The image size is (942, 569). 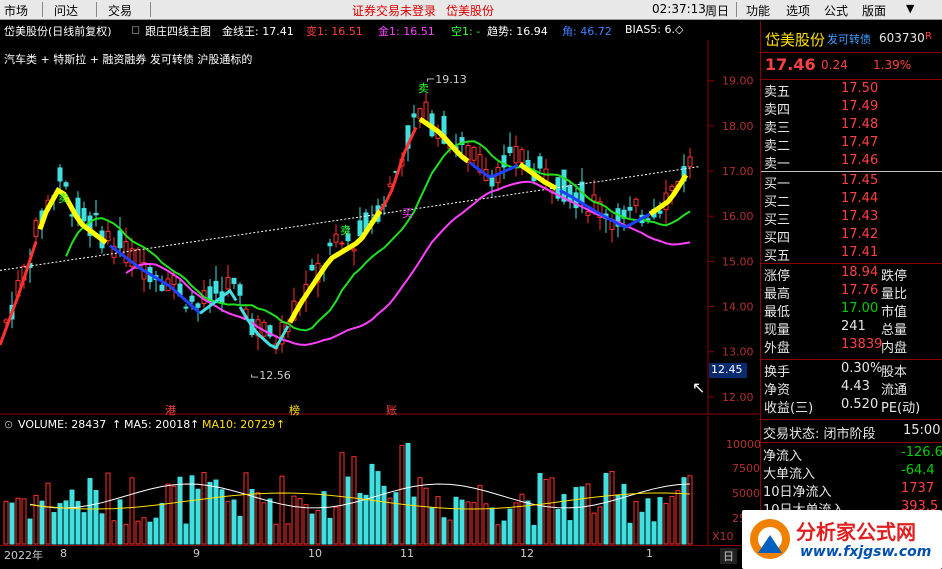 What do you see at coordinates (777, 202) in the screenshot?
I see `bid-label: 买二` at bounding box center [777, 202].